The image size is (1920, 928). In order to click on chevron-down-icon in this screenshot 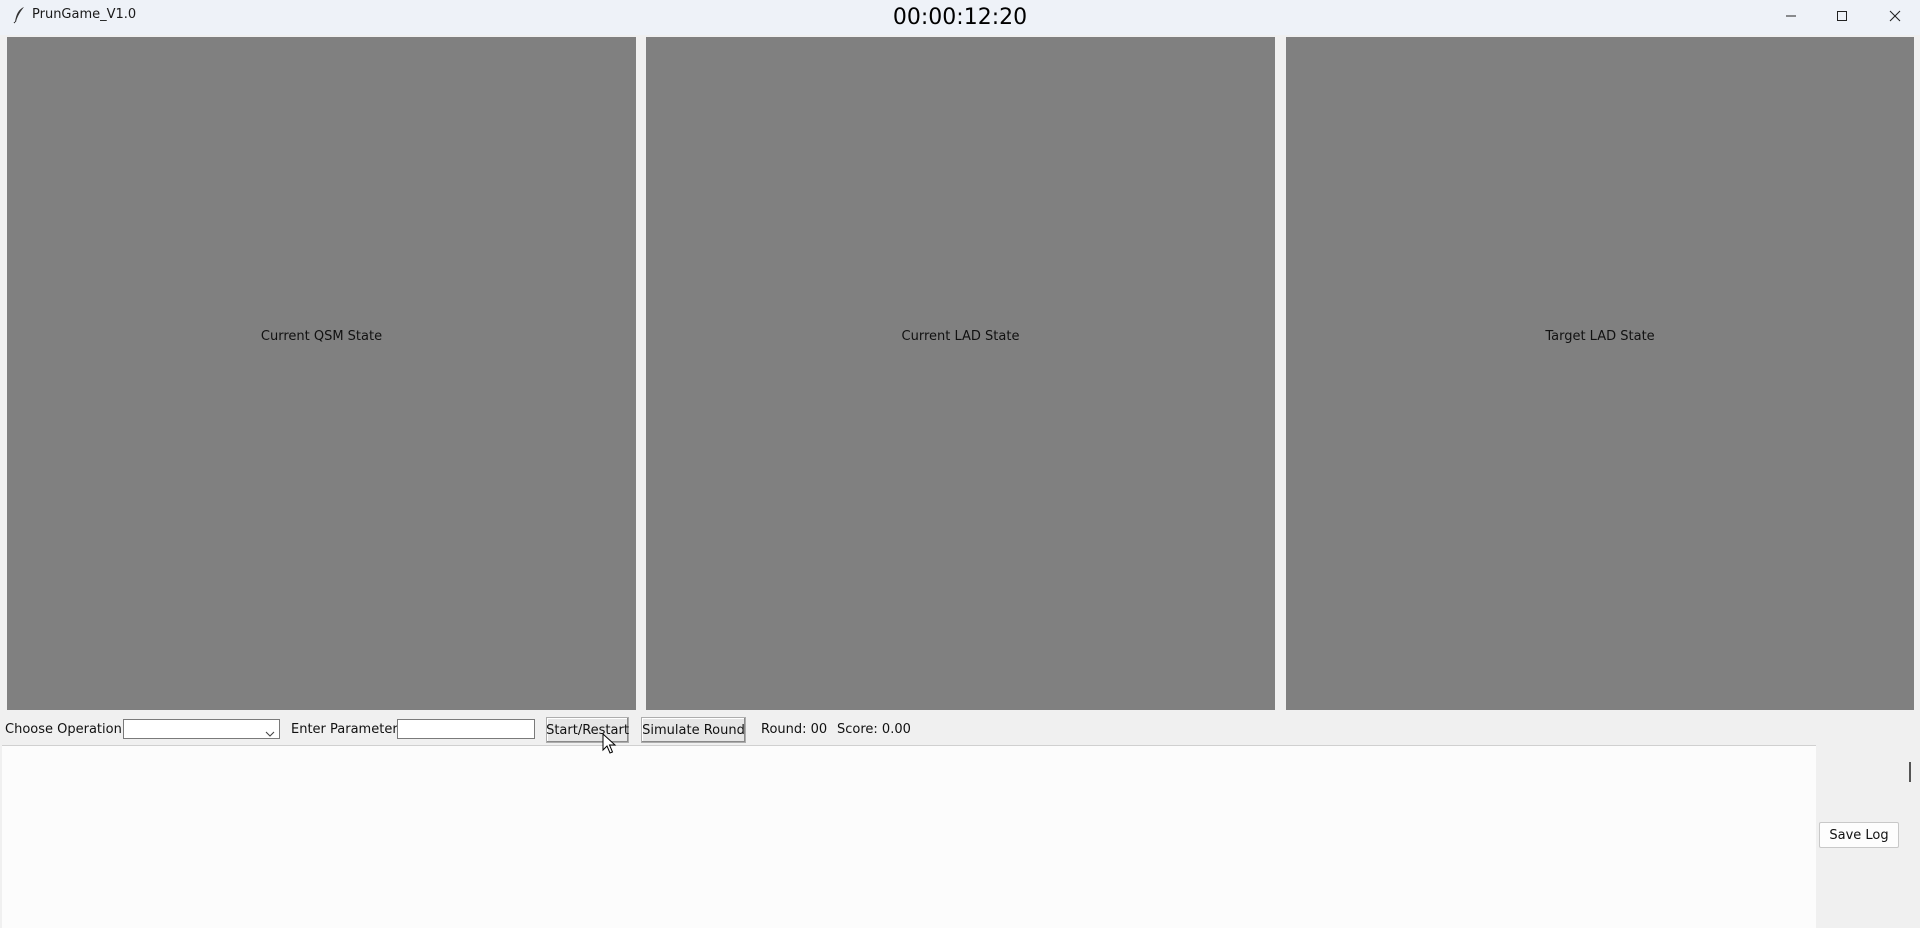, I will do `click(270, 730)`.